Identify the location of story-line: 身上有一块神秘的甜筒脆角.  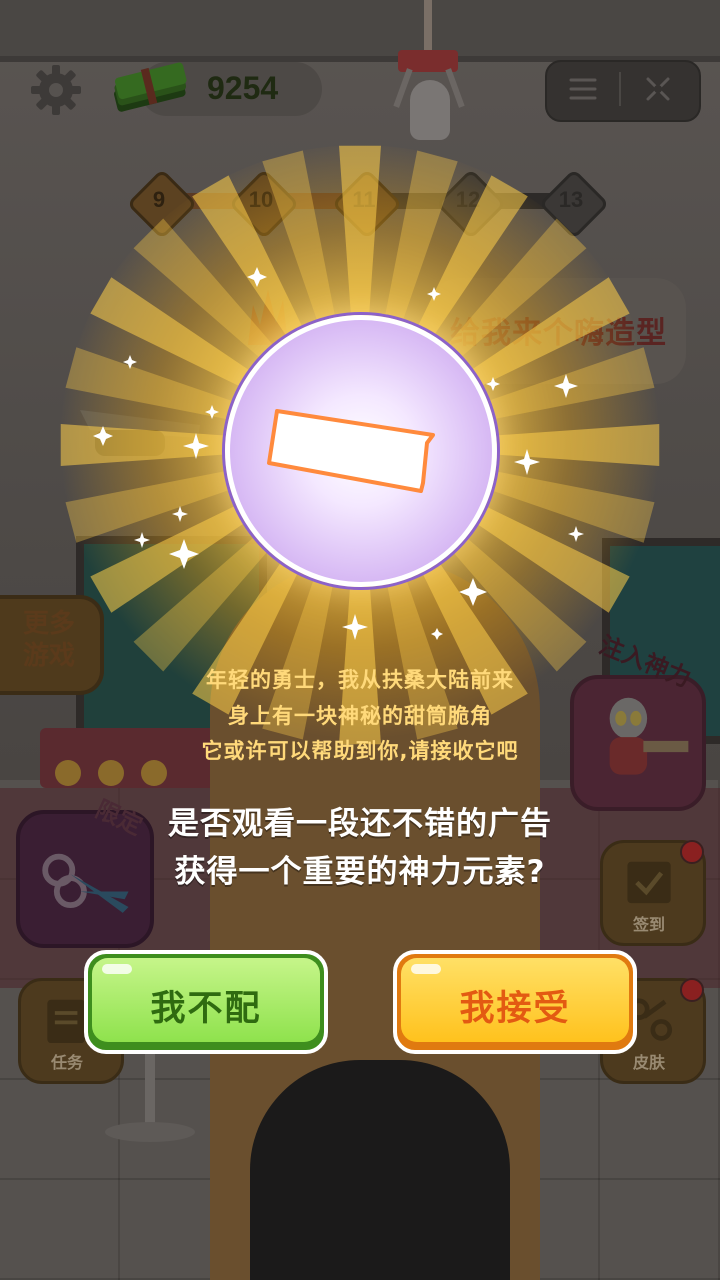
(360, 716).